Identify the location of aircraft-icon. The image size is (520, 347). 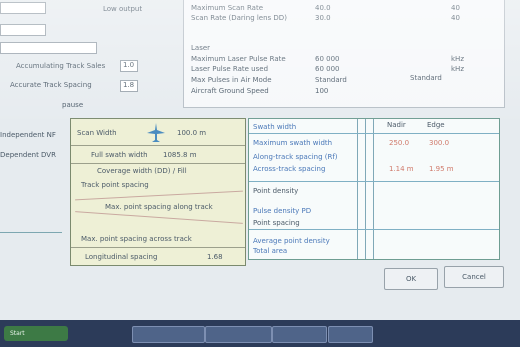
(156, 132).